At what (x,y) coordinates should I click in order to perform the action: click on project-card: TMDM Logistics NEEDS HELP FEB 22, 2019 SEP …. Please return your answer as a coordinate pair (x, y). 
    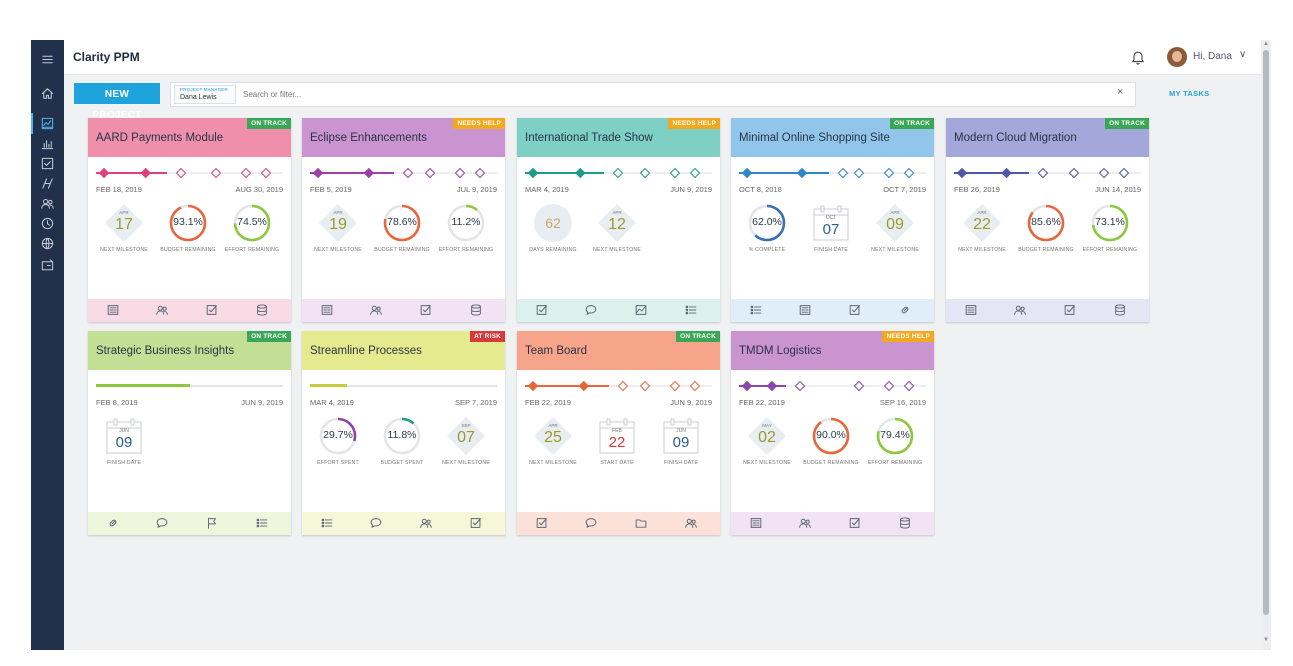
    Looking at the image, I should click on (832, 433).